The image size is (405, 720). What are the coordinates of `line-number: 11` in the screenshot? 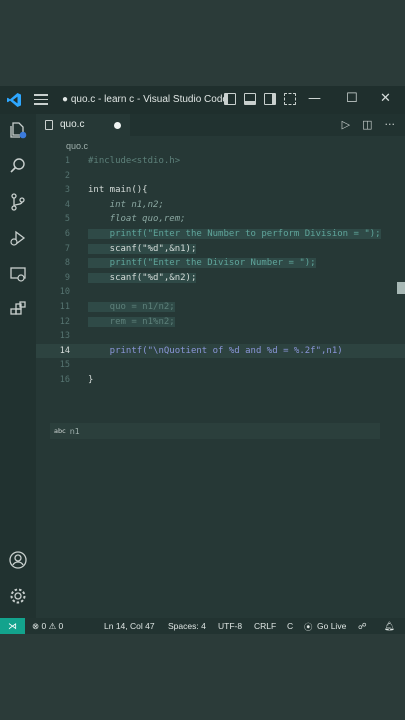 It's located at (64, 307).